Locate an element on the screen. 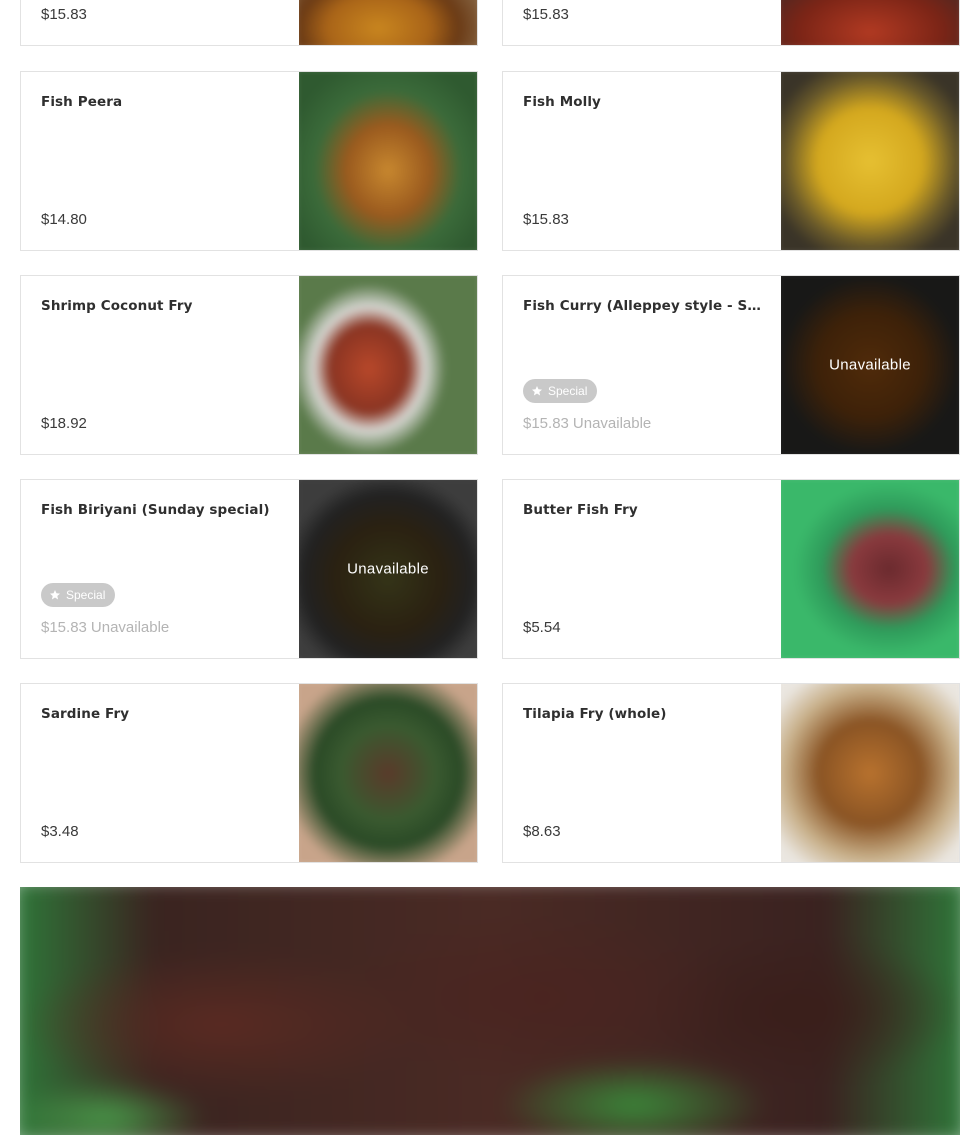 This screenshot has width=967, height=1135. menu-item-price: $5.54 is located at coordinates (542, 627).